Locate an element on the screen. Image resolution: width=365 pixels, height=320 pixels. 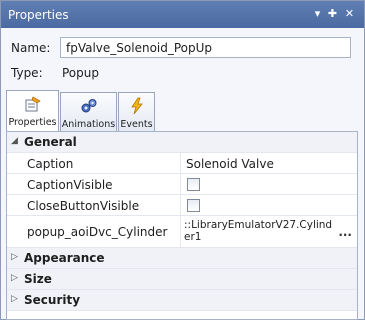
events-icon is located at coordinates (136, 106).